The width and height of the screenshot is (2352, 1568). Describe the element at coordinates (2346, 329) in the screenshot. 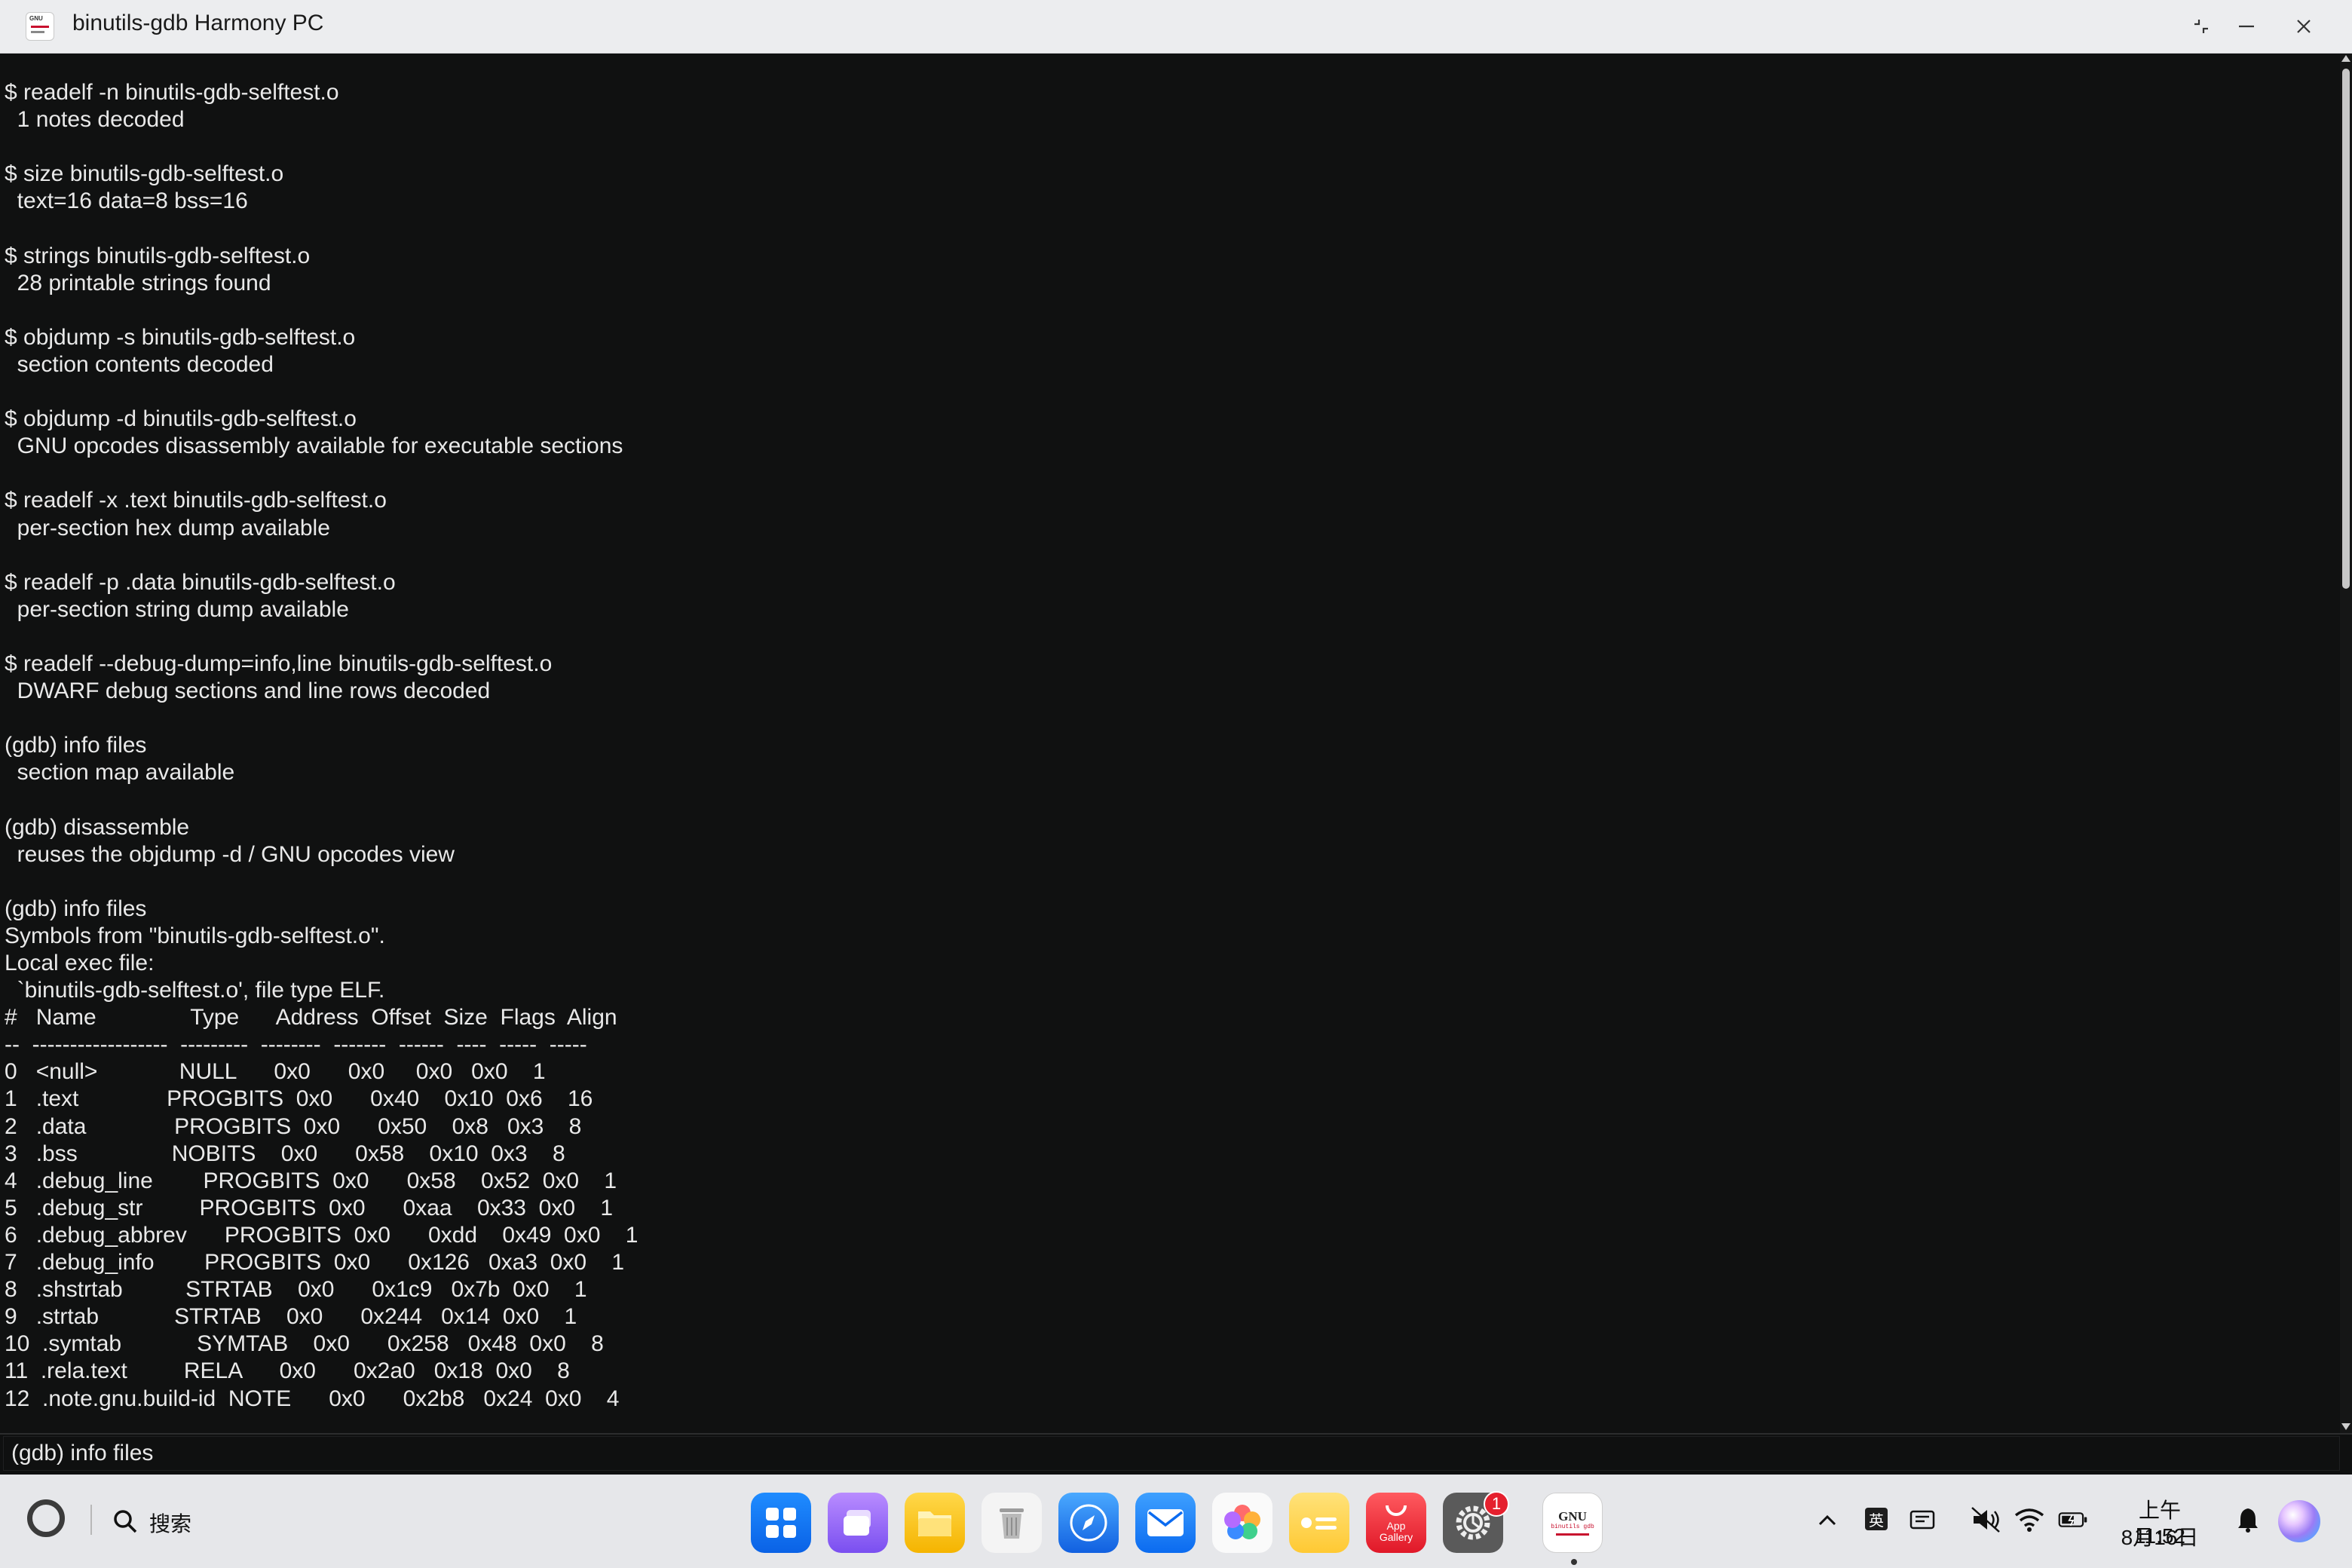

I see `scrollbar-thumb` at that location.